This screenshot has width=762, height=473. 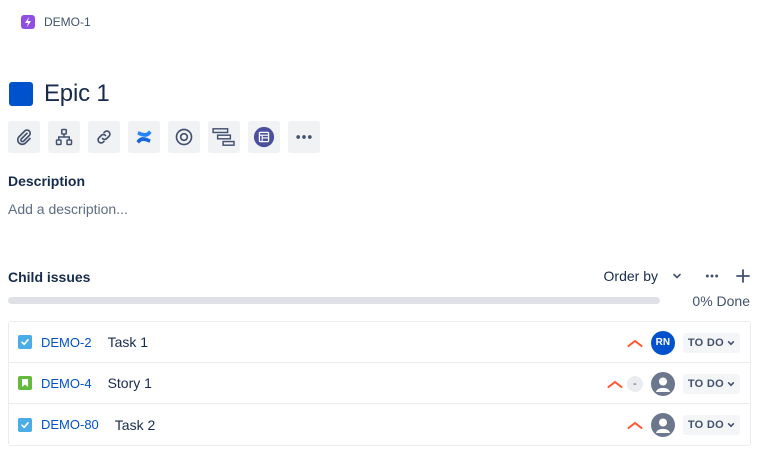 I want to click on roadmap-icon, so click(x=223, y=137).